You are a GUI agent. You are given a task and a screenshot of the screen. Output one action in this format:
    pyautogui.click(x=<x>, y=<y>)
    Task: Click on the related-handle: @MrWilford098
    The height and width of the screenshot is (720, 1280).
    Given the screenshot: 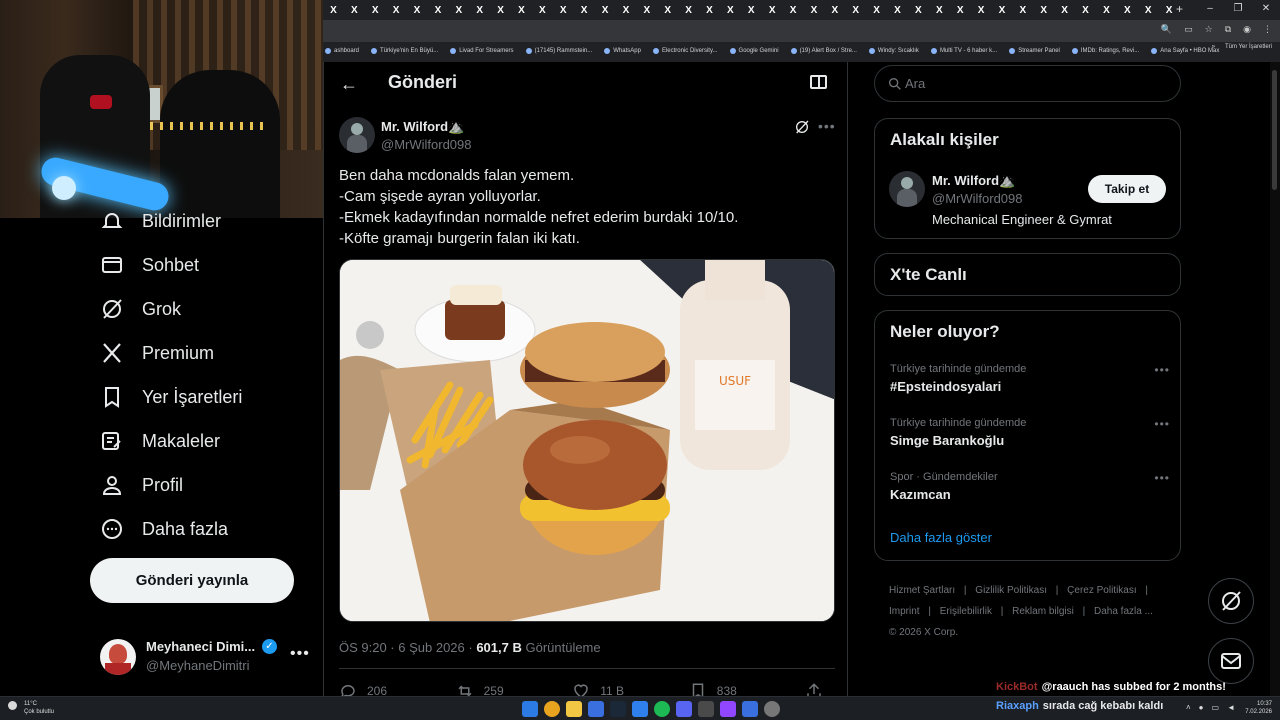 What is the action you would take?
    pyautogui.click(x=977, y=198)
    